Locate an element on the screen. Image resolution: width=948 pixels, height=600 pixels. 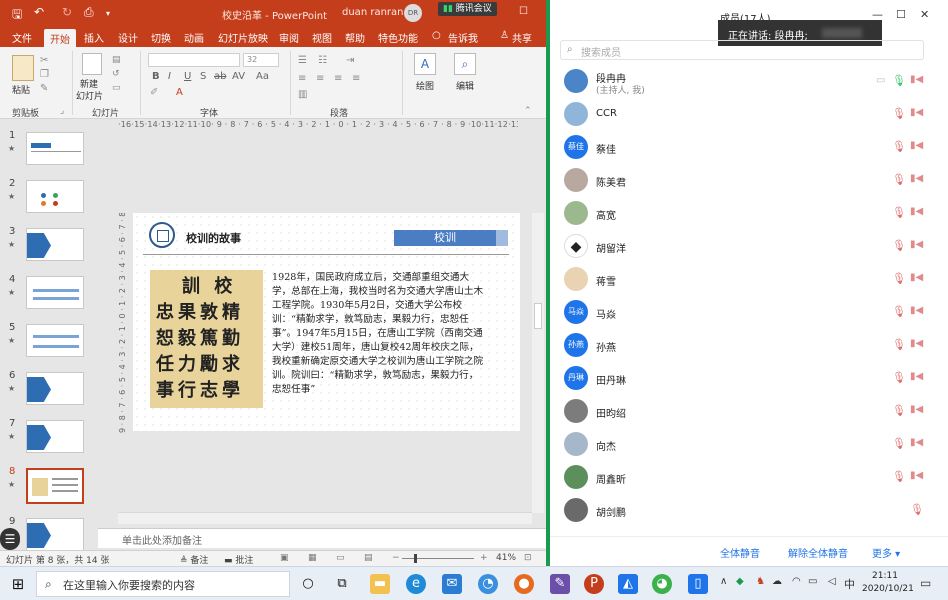
indent-icon: ⇥ is located at coordinates (350, 60).